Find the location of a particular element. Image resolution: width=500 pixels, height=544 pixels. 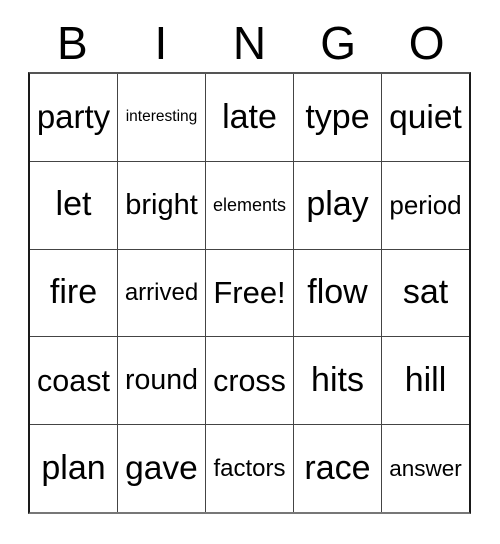

bingo-cell: answer is located at coordinates (425, 468).